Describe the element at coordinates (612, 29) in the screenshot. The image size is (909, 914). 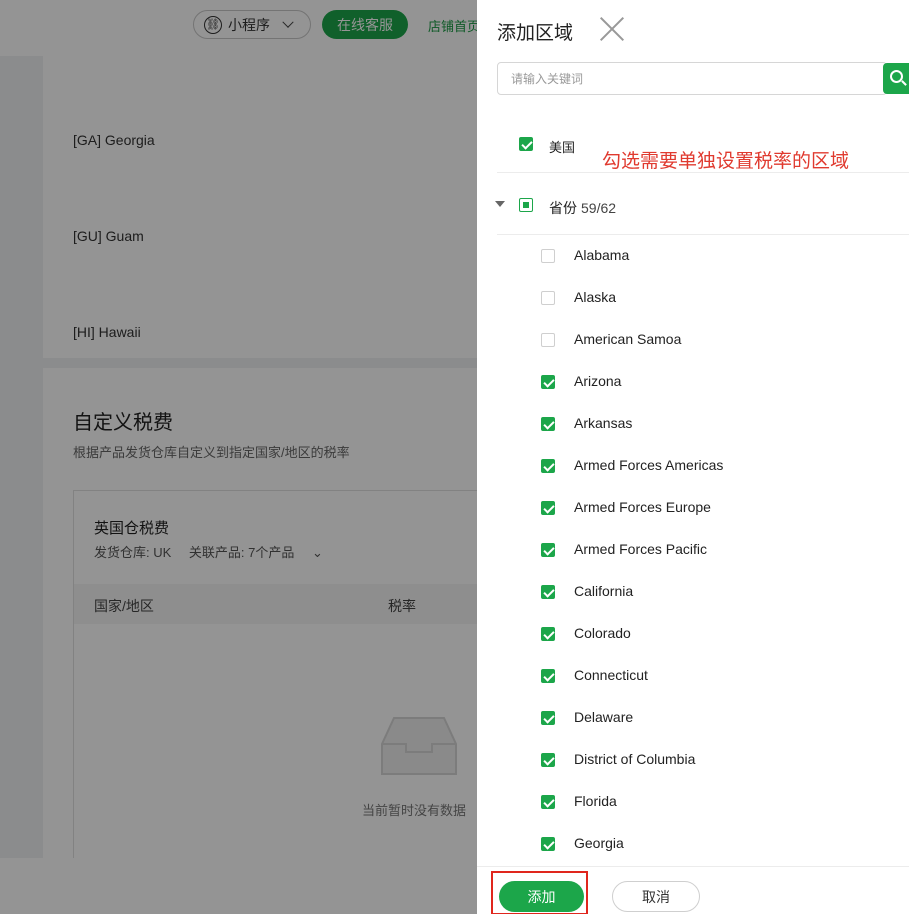
I see `close-icon` at that location.